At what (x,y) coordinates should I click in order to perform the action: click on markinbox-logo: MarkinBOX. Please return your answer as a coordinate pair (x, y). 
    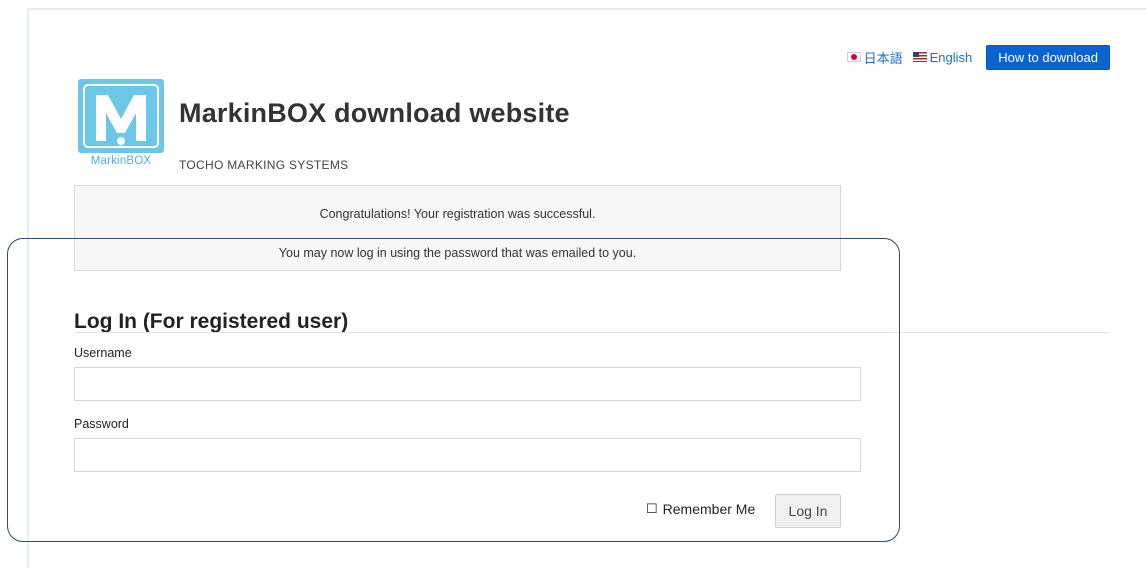
    Looking at the image, I should click on (121, 125).